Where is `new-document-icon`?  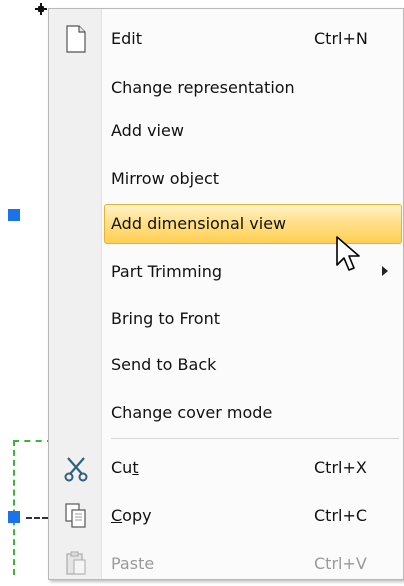 new-document-icon is located at coordinates (76, 39).